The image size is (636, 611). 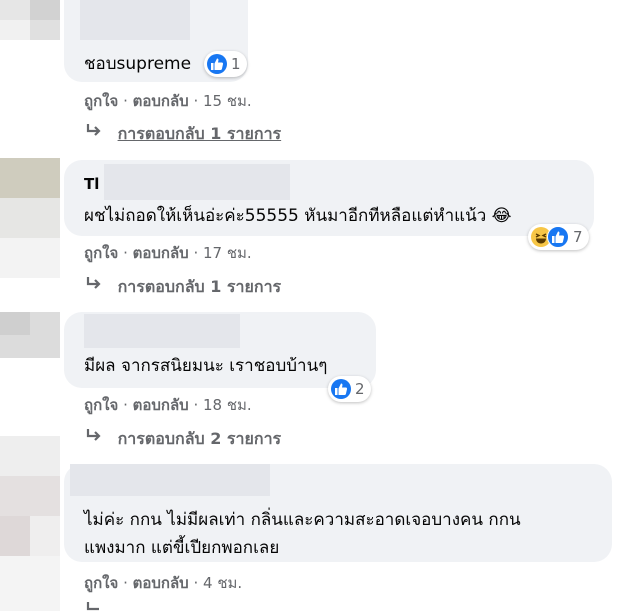 I want to click on timestamp: · 15 ชม., so click(x=222, y=101).